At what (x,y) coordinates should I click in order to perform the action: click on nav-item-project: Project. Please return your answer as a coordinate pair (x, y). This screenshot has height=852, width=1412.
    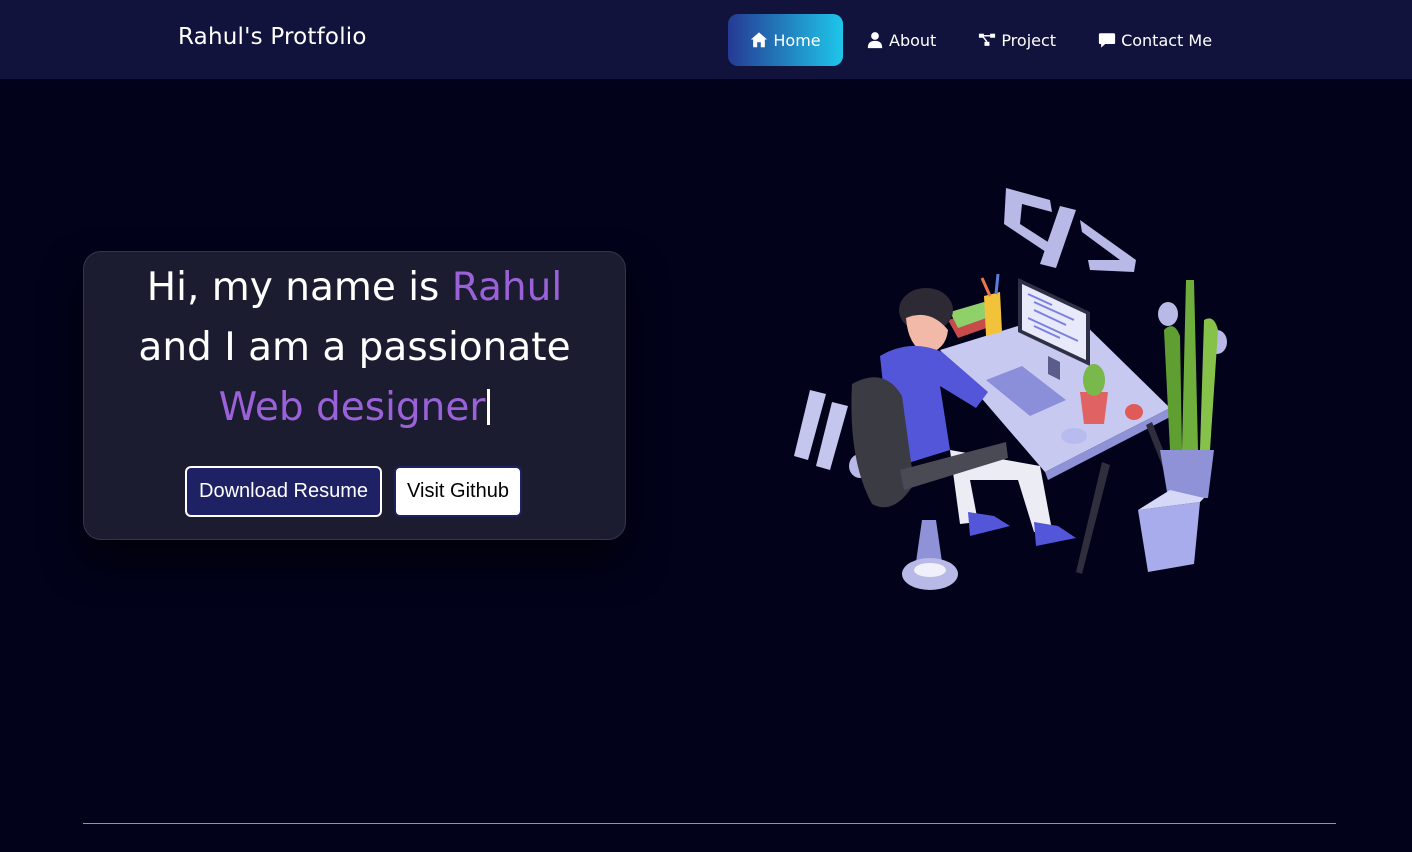
    Looking at the image, I should click on (1017, 40).